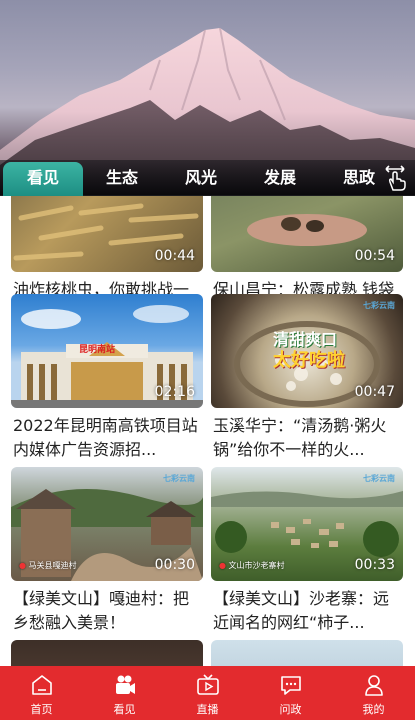  I want to click on video-title: 【绿美文山】嘎迪村：把乡愁融入美景！, so click(107, 611).